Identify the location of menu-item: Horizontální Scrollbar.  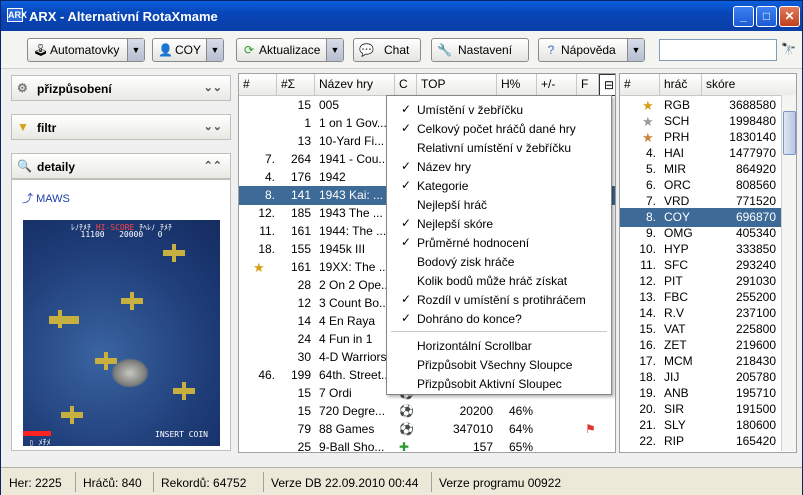
(499, 345).